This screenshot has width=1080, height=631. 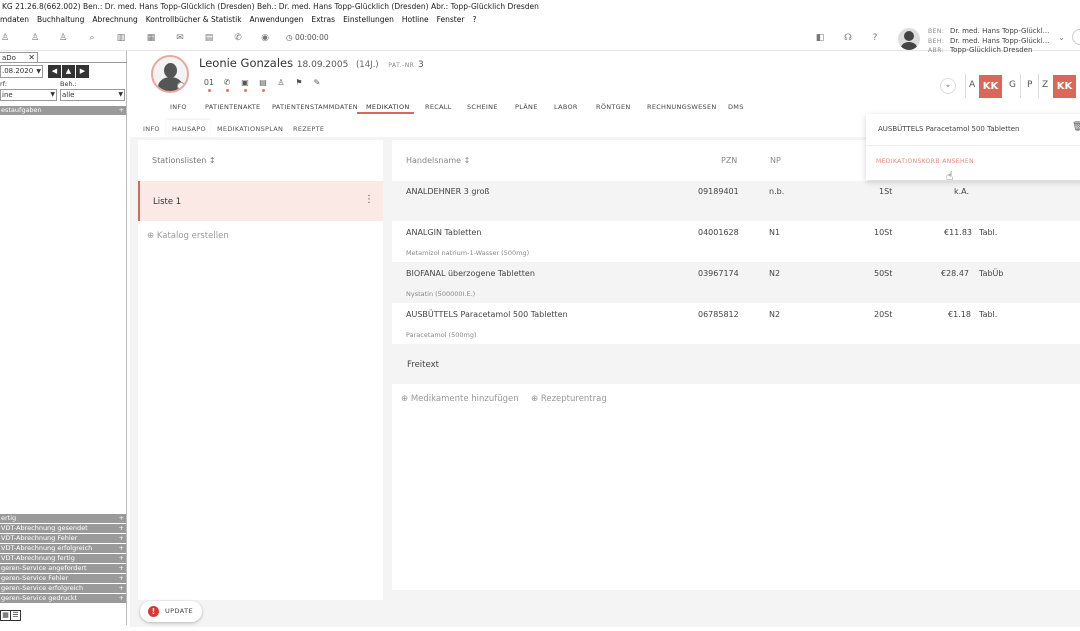 What do you see at coordinates (323, 19) in the screenshot?
I see `menu-item-extras: Extras` at bounding box center [323, 19].